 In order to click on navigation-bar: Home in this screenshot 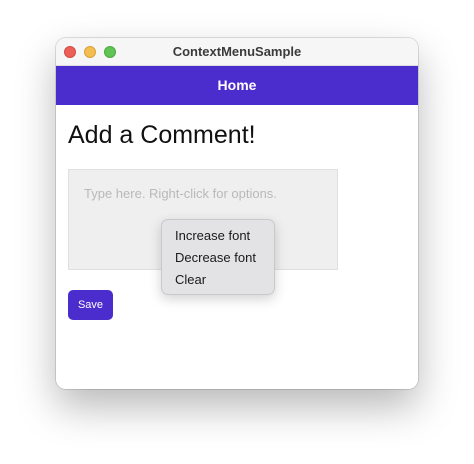, I will do `click(237, 85)`.